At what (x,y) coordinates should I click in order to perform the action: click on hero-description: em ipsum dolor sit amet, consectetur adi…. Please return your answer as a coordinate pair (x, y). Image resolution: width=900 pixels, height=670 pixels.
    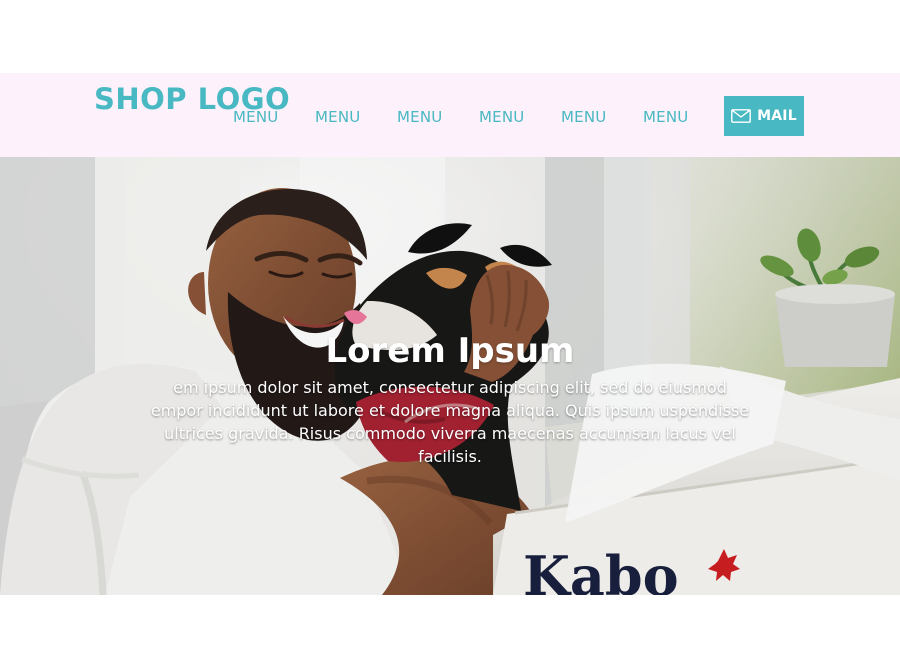
    Looking at the image, I should click on (450, 422).